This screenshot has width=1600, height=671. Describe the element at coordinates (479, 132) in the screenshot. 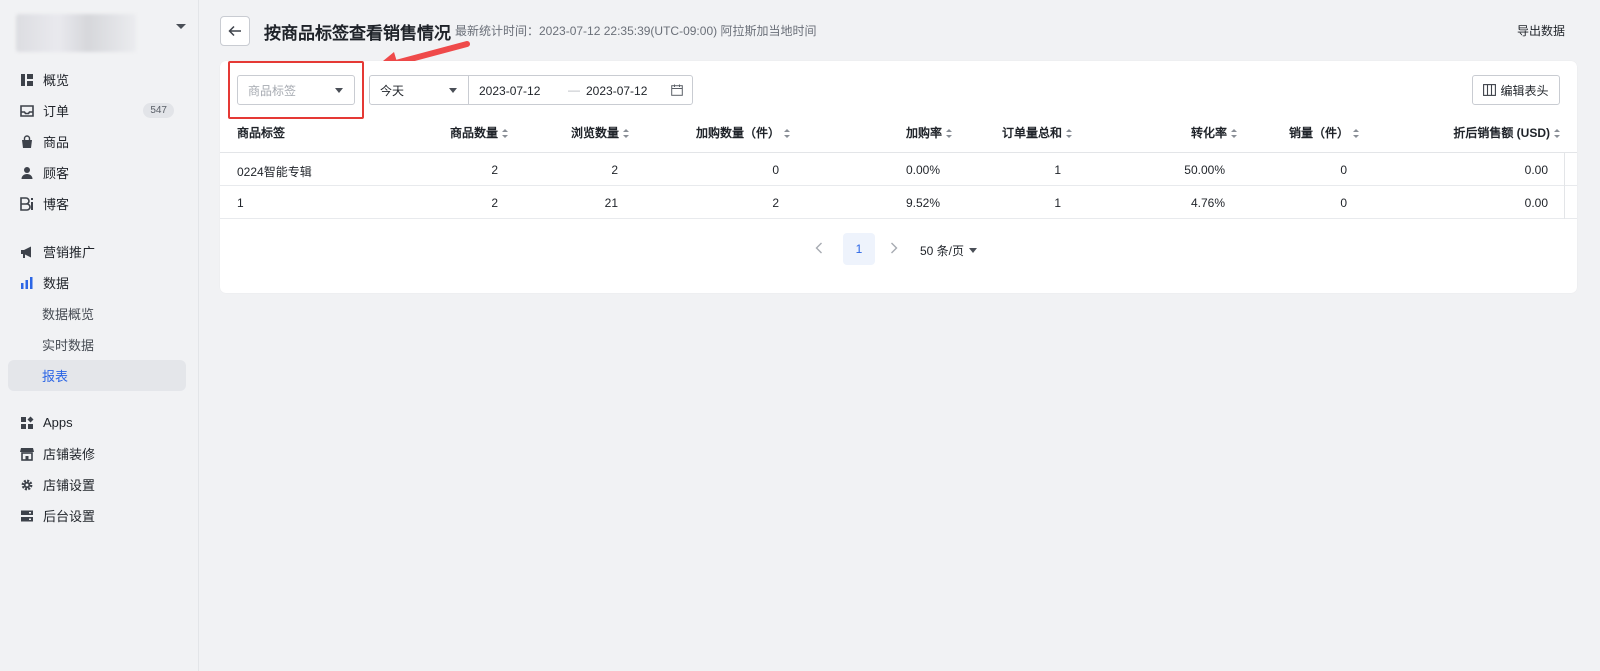

I see `column-header-product-count: 商品数量` at that location.